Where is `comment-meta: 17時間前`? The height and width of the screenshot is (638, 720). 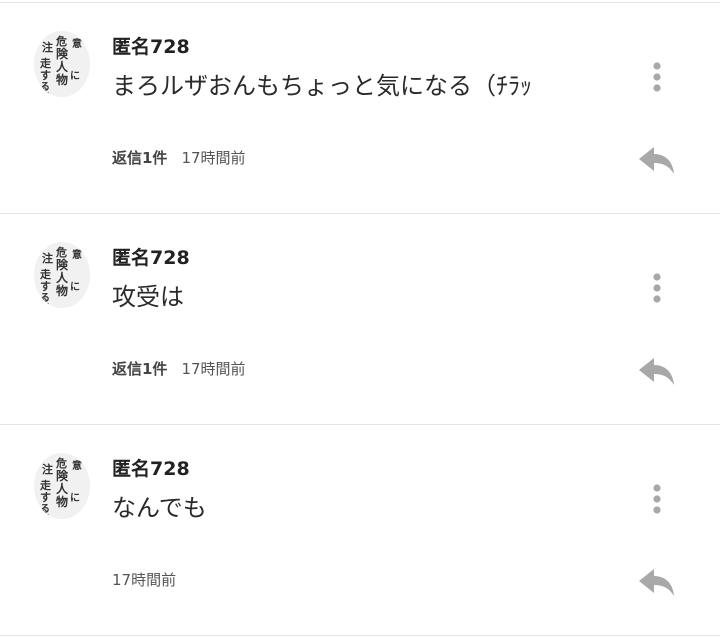 comment-meta: 17時間前 is located at coordinates (144, 579).